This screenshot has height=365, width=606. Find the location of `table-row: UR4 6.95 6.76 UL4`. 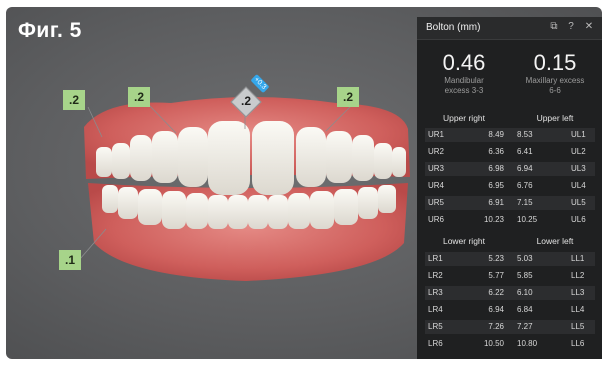

table-row: UR4 6.95 6.76 UL4 is located at coordinates (510, 186).